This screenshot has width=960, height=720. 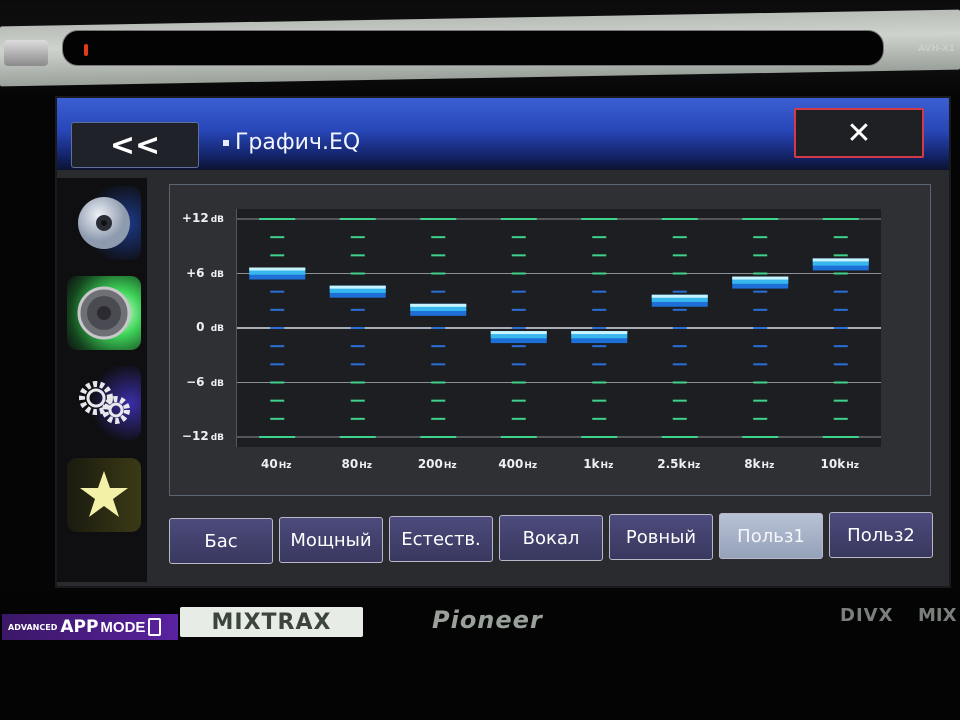 I want to click on sidebar-item-disc, so click(x=104, y=223).